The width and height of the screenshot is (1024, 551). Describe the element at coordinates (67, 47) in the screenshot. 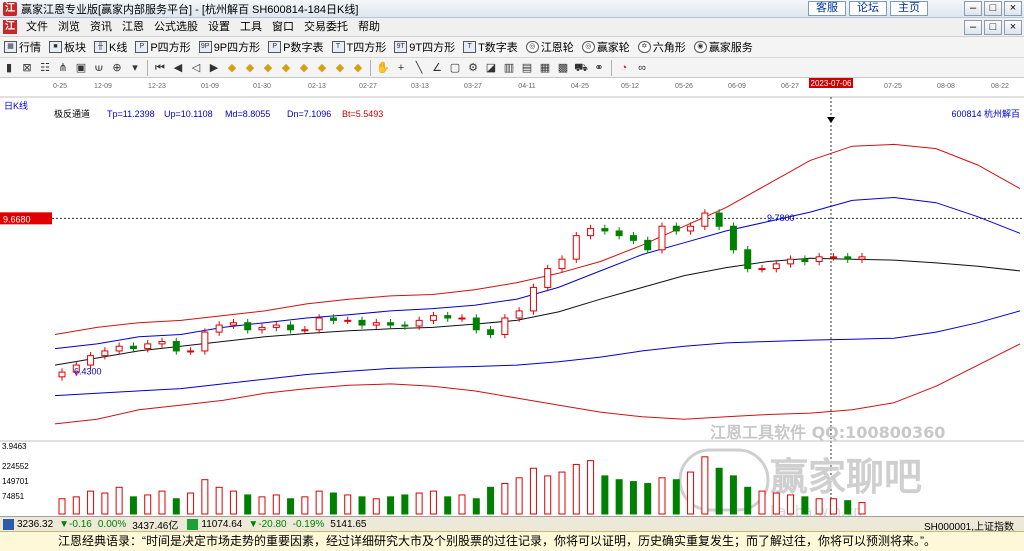

I see `toolbar-btn-block: ■ 板块` at that location.